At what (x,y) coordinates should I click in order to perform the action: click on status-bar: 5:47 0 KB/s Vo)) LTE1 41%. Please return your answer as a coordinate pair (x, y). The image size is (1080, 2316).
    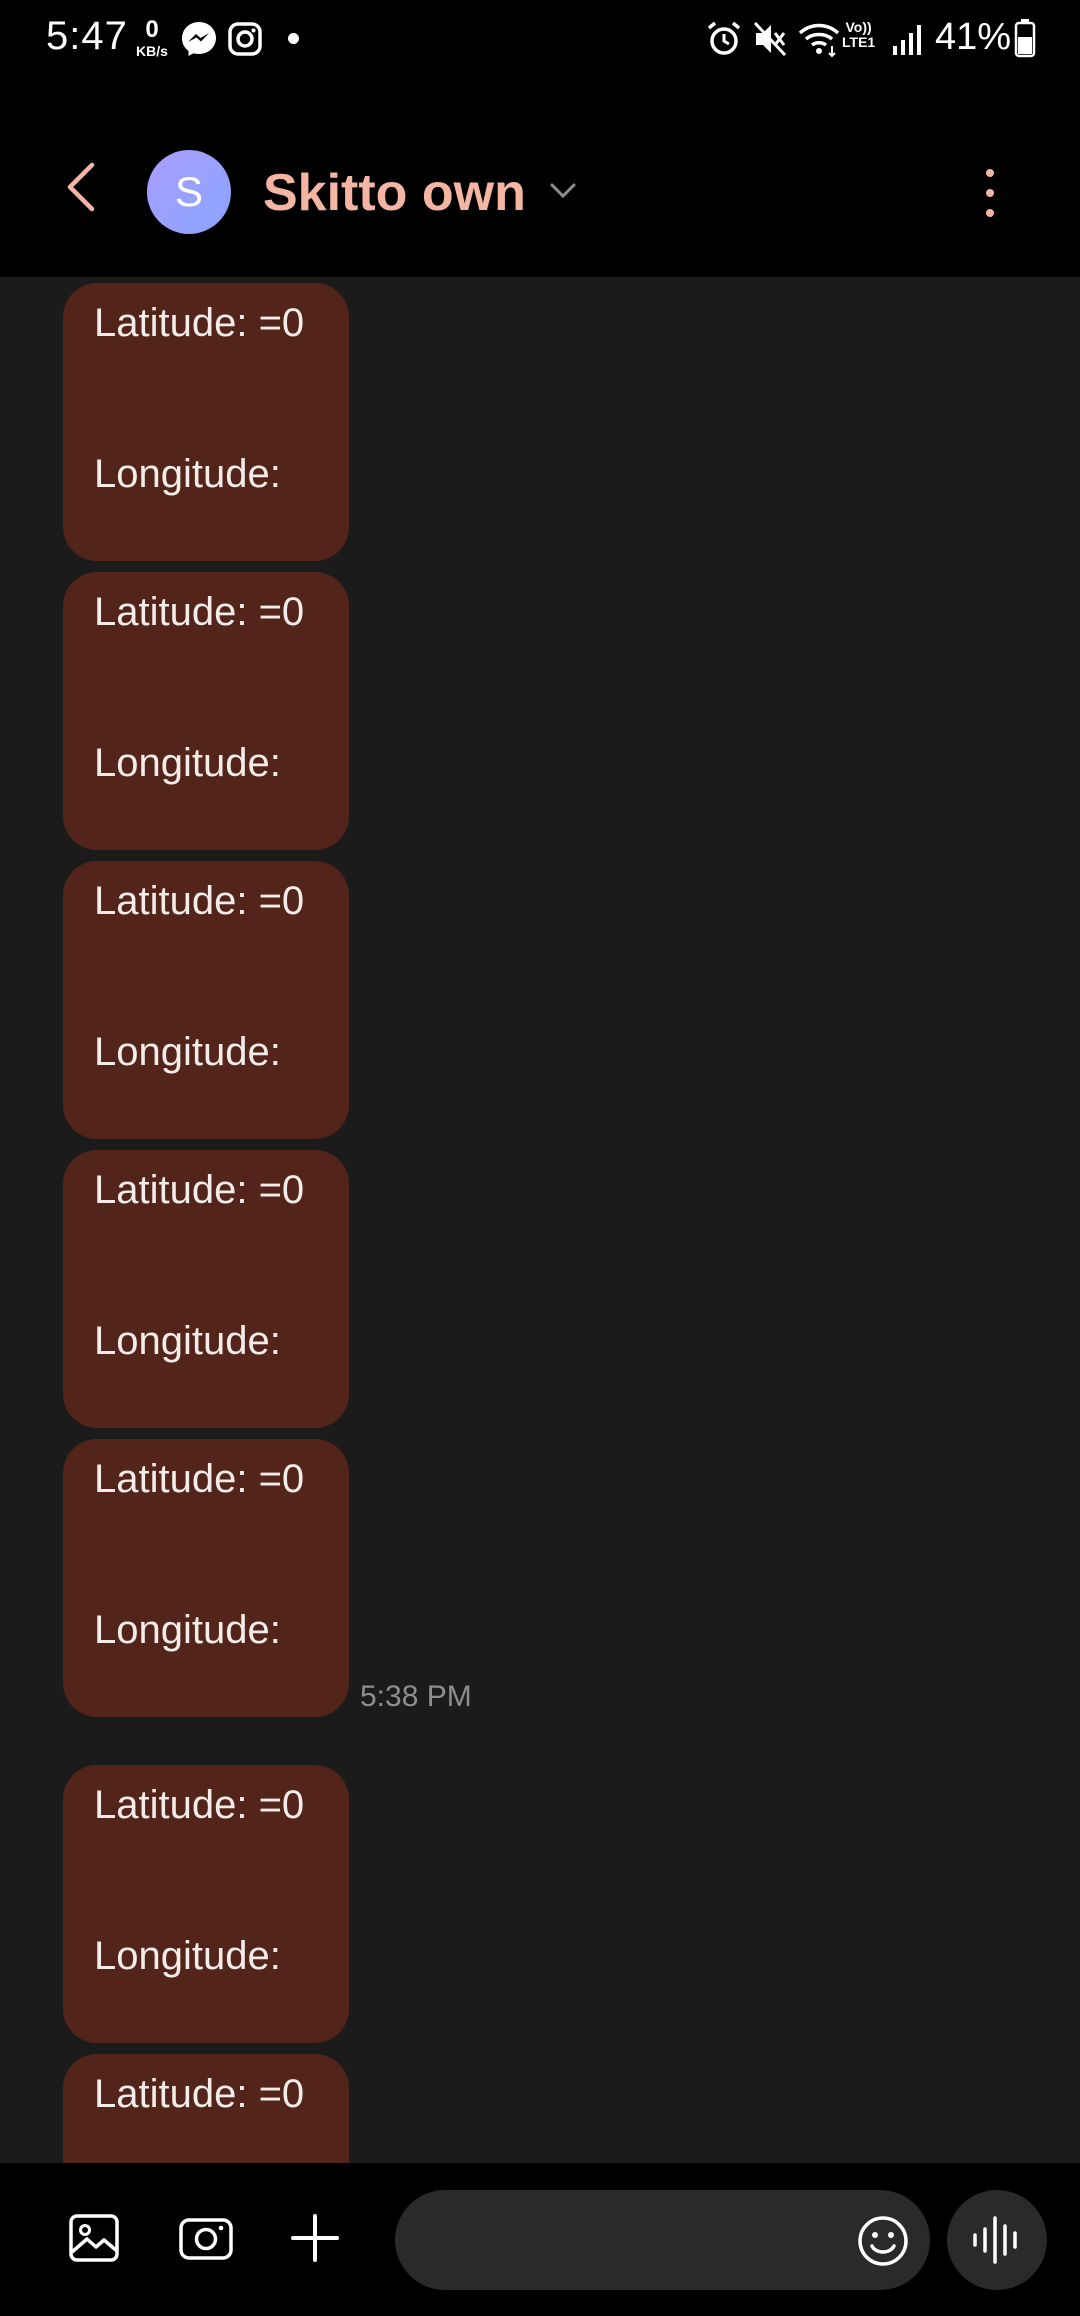
    Looking at the image, I should click on (540, 40).